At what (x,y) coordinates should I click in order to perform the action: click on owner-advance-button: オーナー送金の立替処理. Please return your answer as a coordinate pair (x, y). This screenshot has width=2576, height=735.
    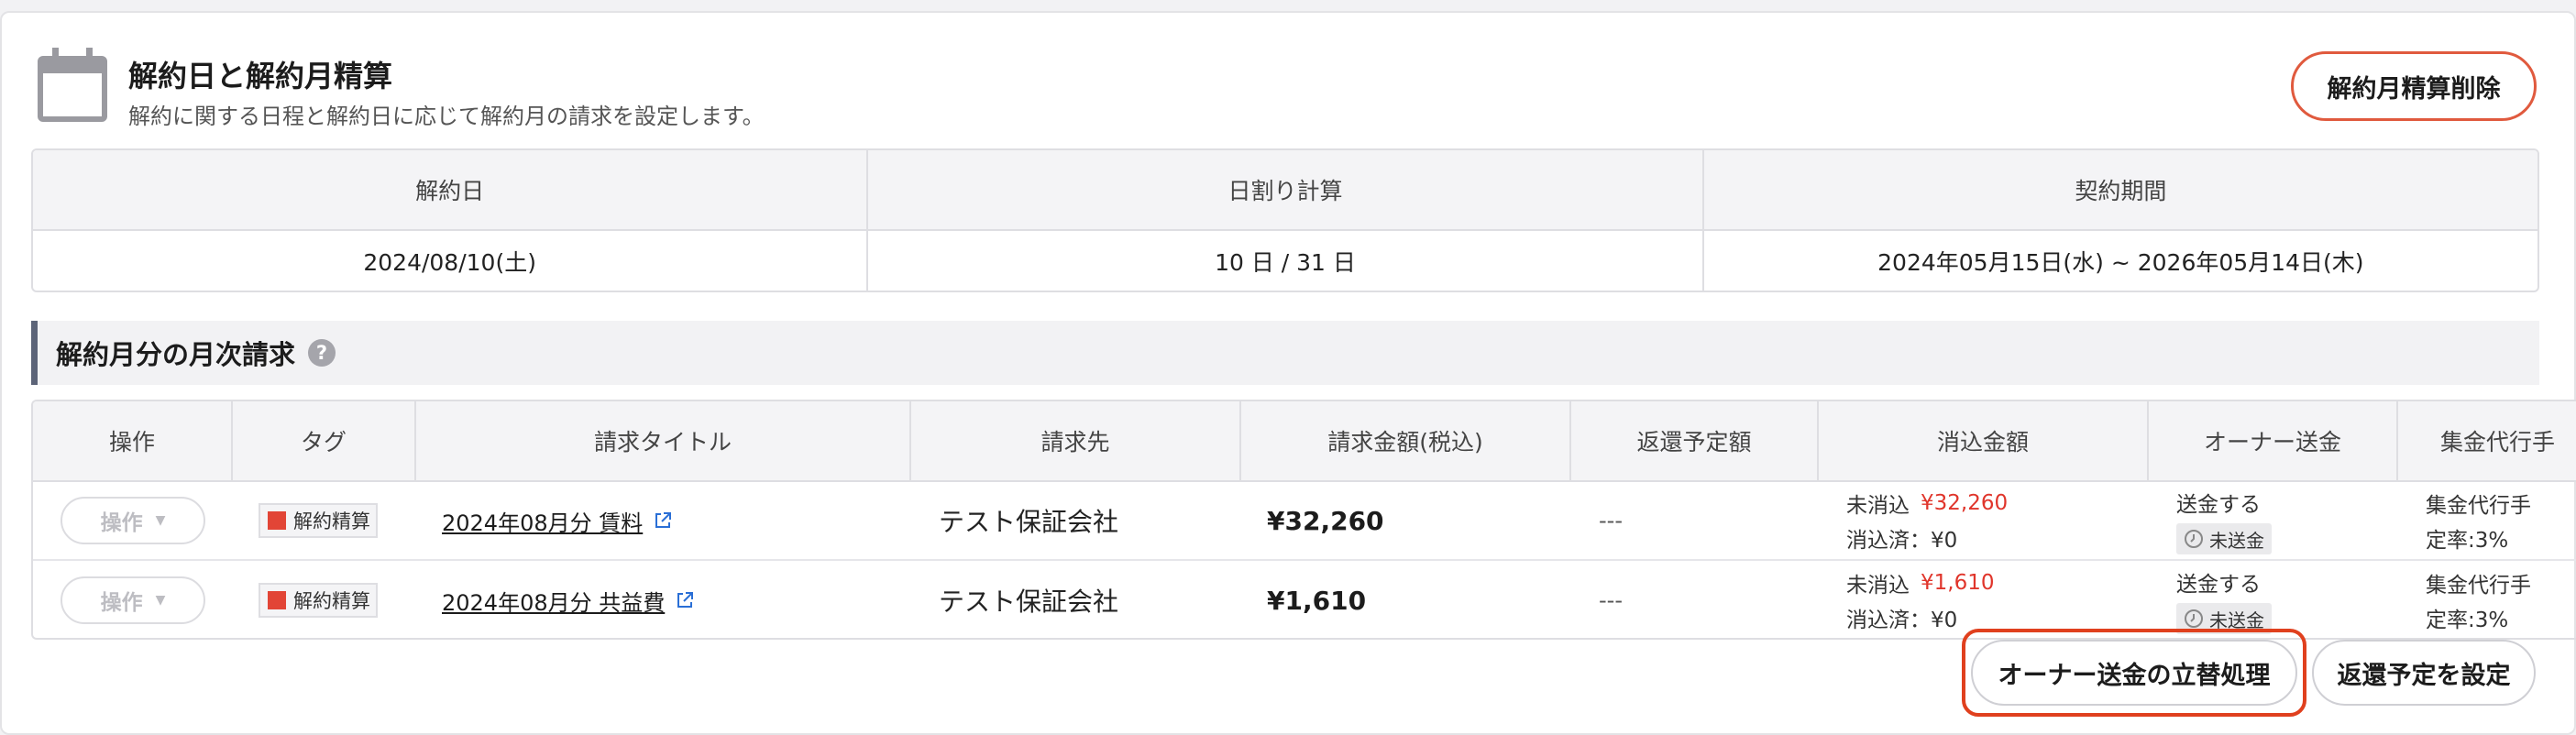
    Looking at the image, I should click on (2134, 673).